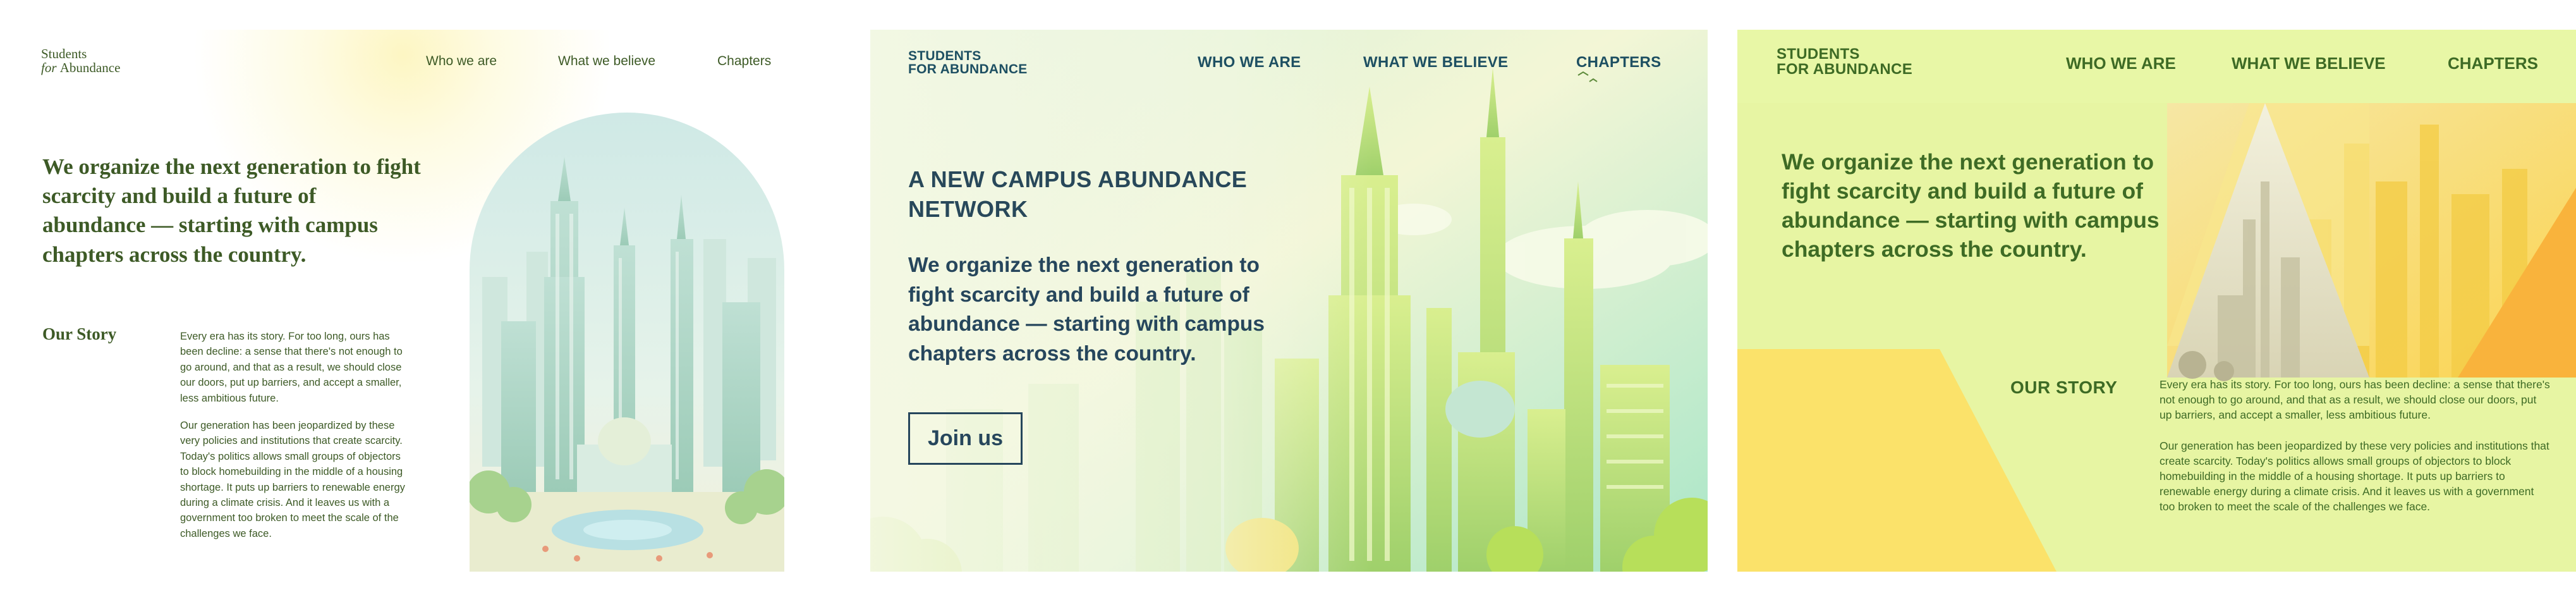 Image resolution: width=2576 pixels, height=602 pixels. I want to click on nav-what-we-believe: What we believe, so click(606, 61).